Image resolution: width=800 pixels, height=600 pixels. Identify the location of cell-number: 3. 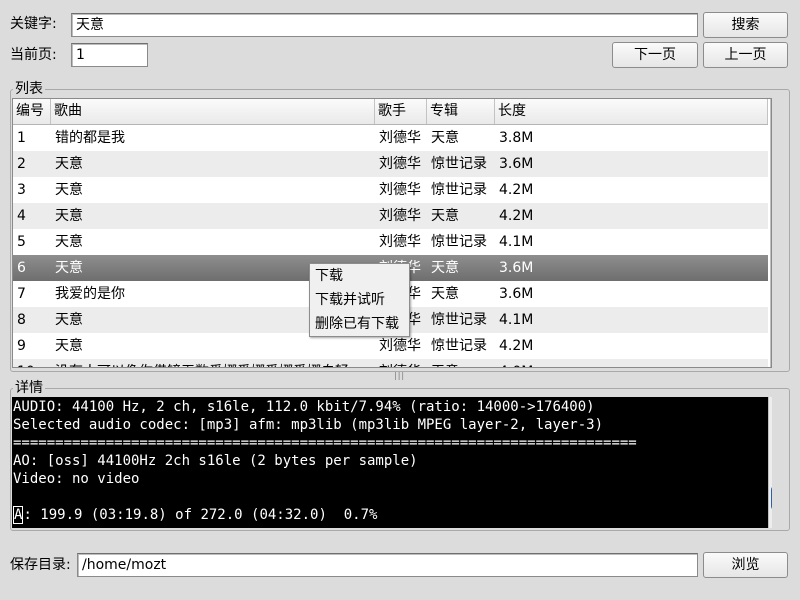
(21, 190).